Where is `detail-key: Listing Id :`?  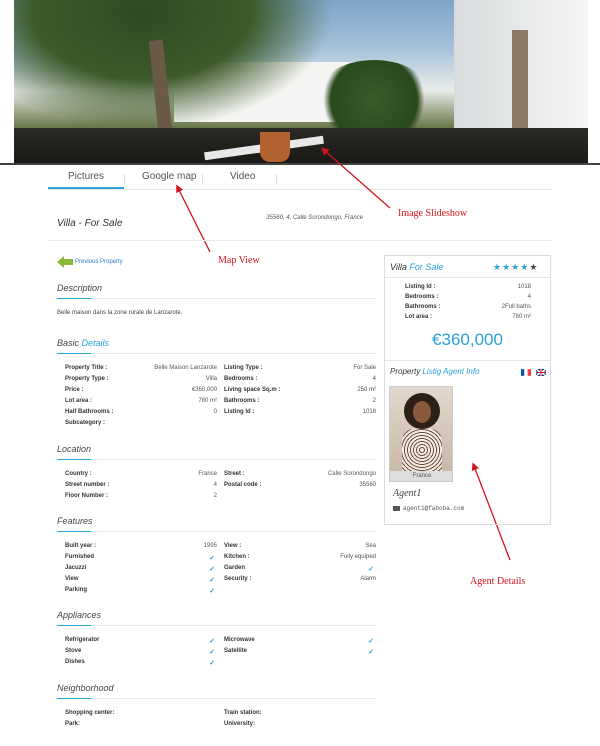
detail-key: Listing Id : is located at coordinates (239, 412).